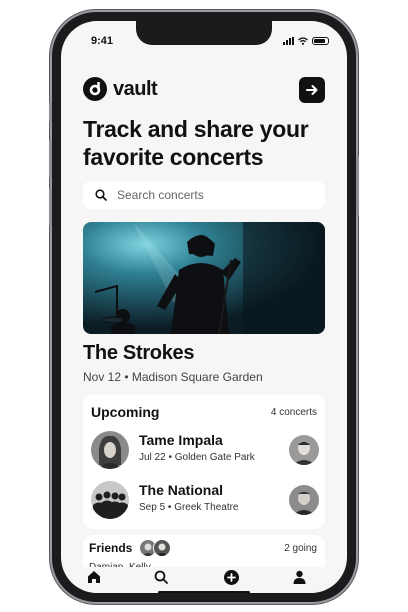  I want to click on concert-photo, so click(204, 278).